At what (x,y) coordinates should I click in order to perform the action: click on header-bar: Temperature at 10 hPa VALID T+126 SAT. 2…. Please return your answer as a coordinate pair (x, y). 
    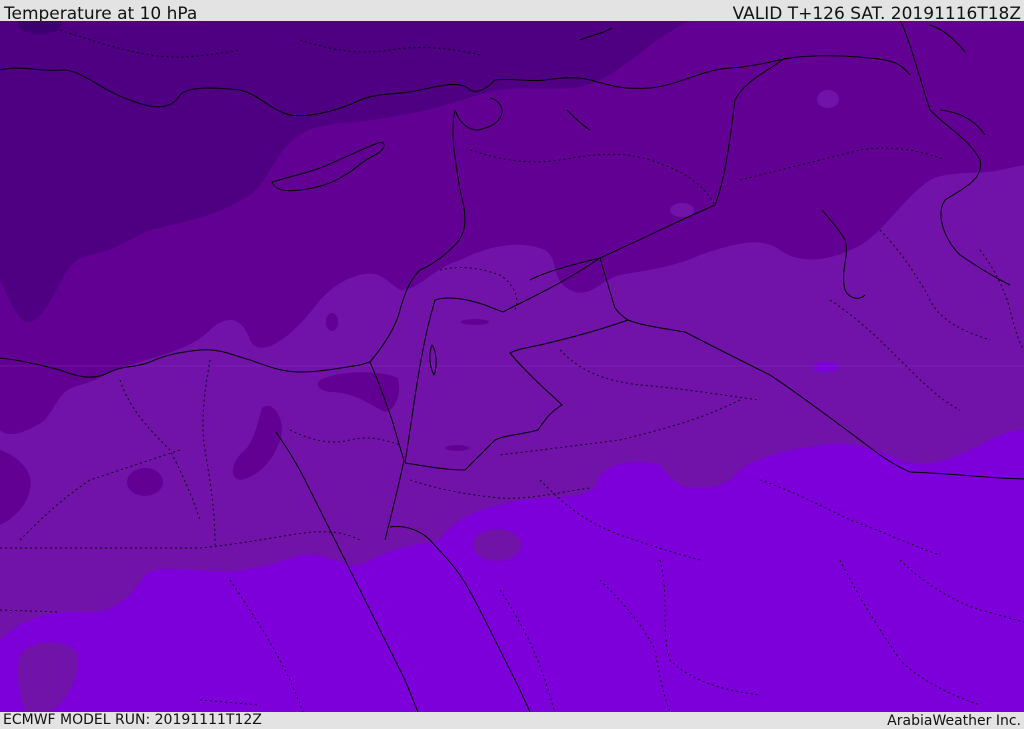
    Looking at the image, I should click on (512, 12).